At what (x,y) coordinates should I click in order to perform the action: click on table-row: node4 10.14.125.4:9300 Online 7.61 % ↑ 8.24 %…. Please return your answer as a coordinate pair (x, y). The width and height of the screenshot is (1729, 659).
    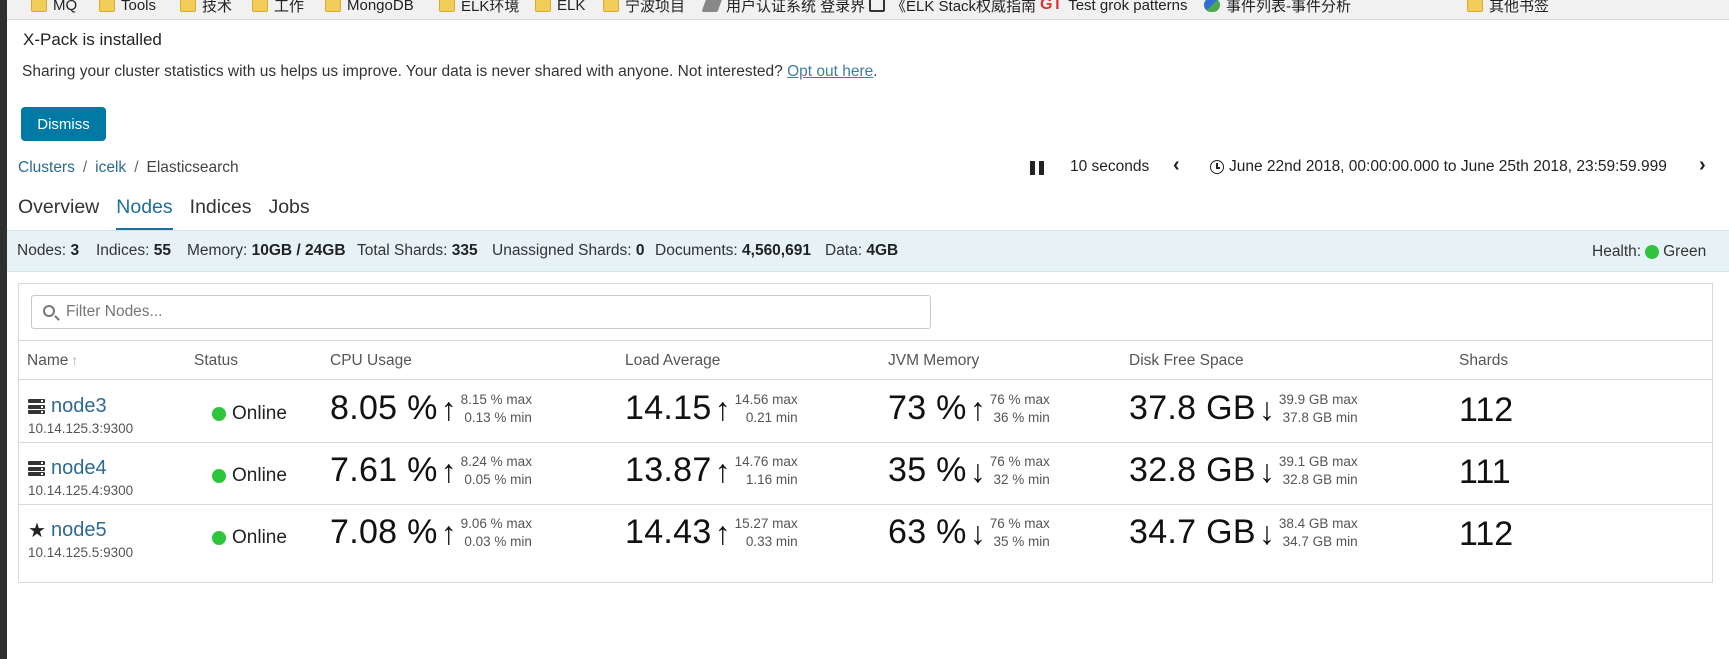
    Looking at the image, I should click on (865, 474).